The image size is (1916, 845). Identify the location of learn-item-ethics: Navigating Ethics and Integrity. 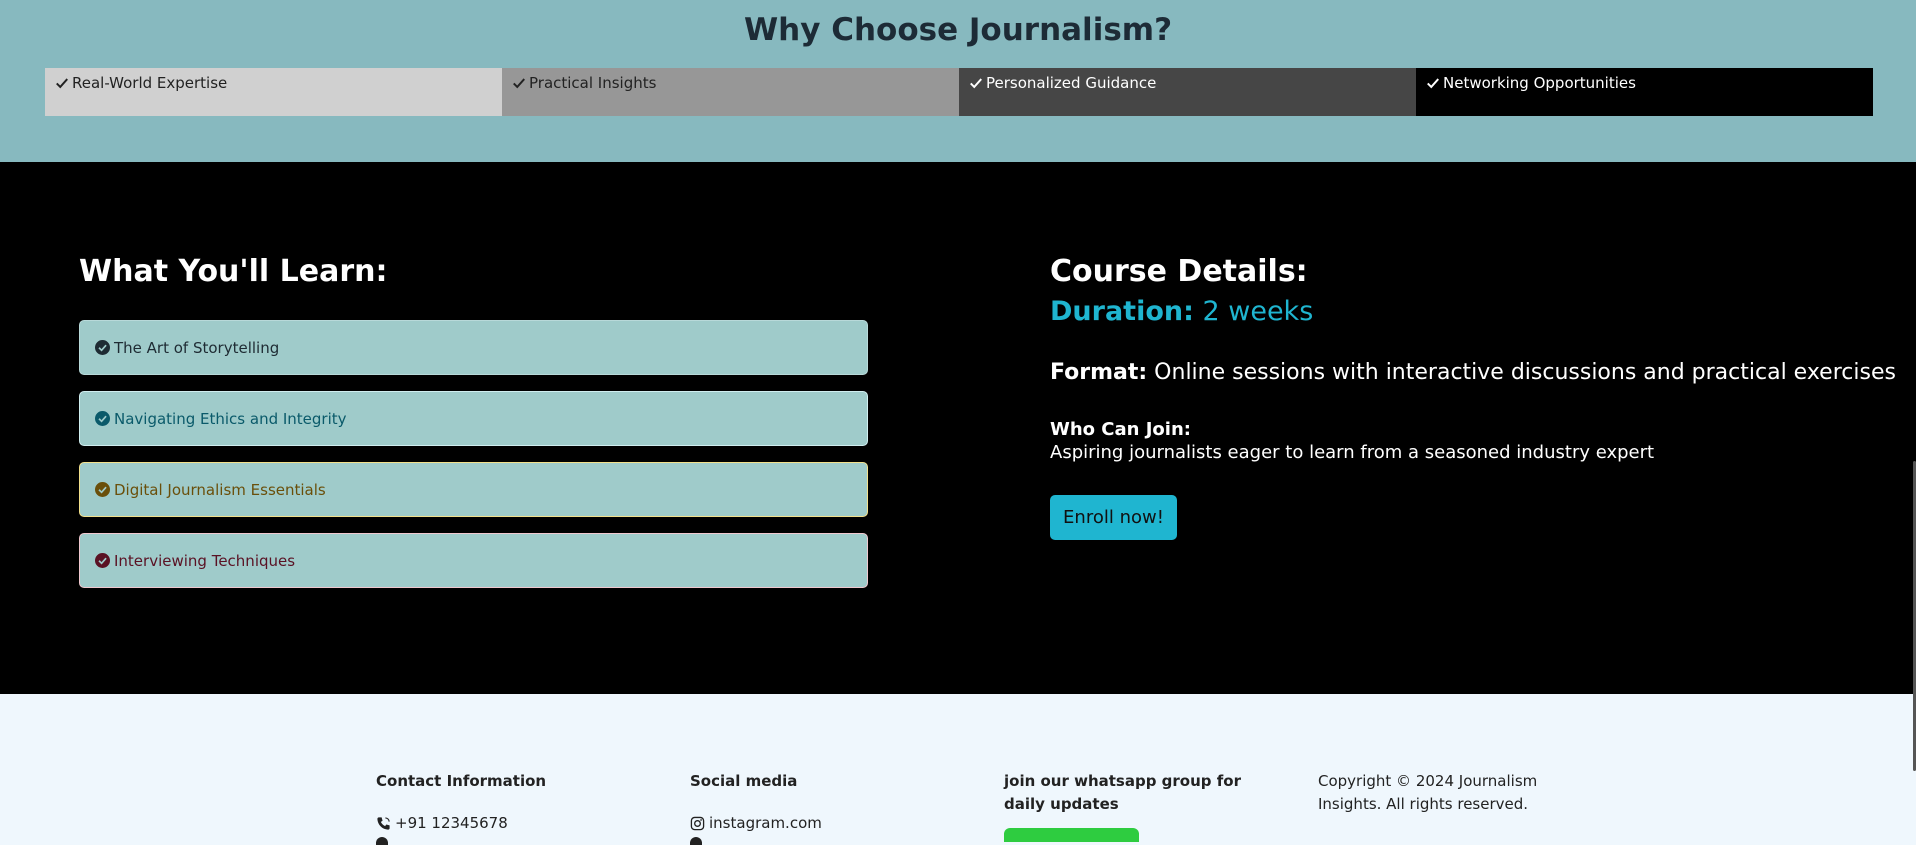
(473, 418).